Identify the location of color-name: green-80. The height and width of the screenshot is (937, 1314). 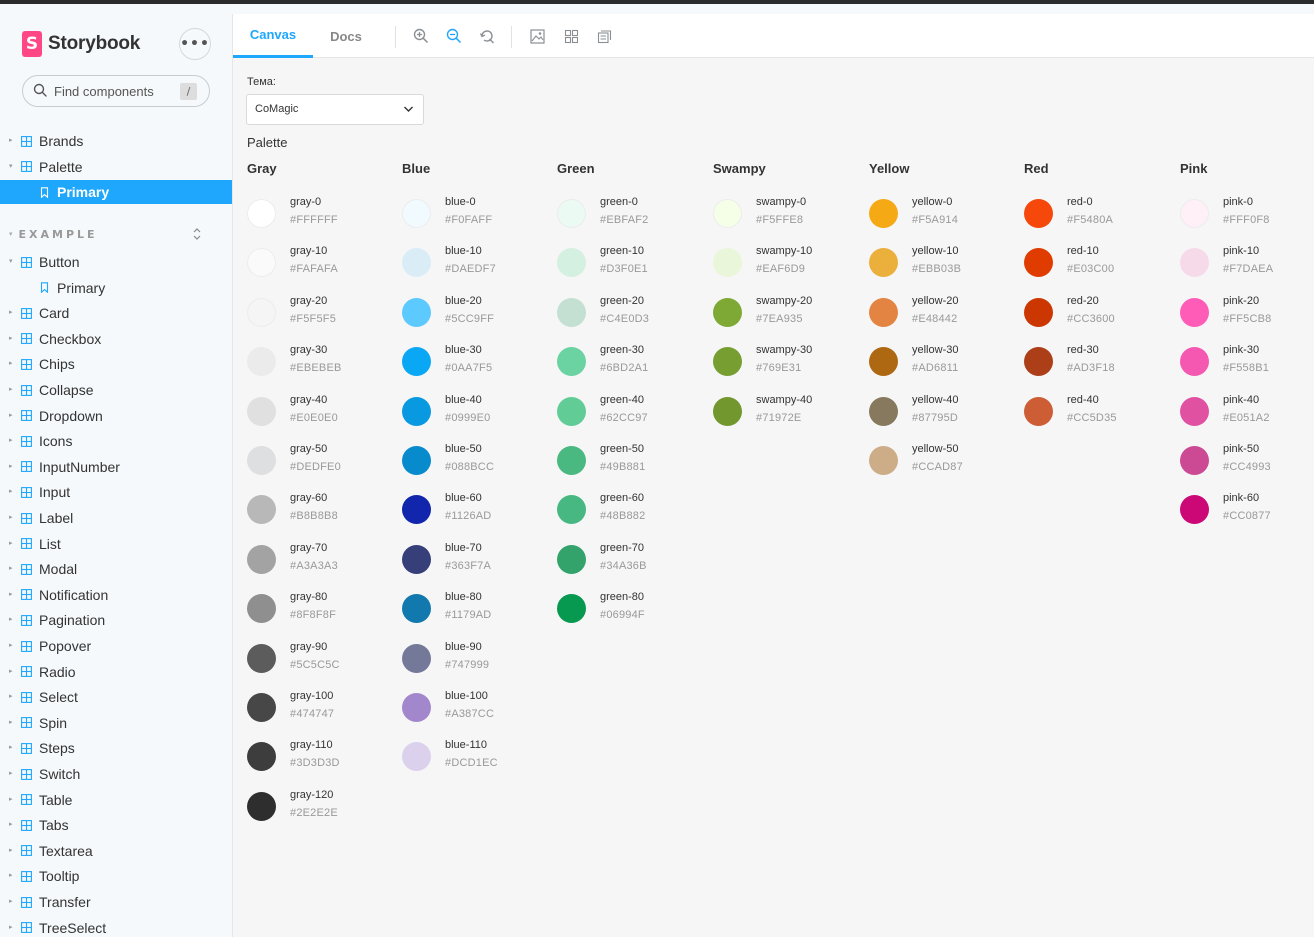
(622, 597).